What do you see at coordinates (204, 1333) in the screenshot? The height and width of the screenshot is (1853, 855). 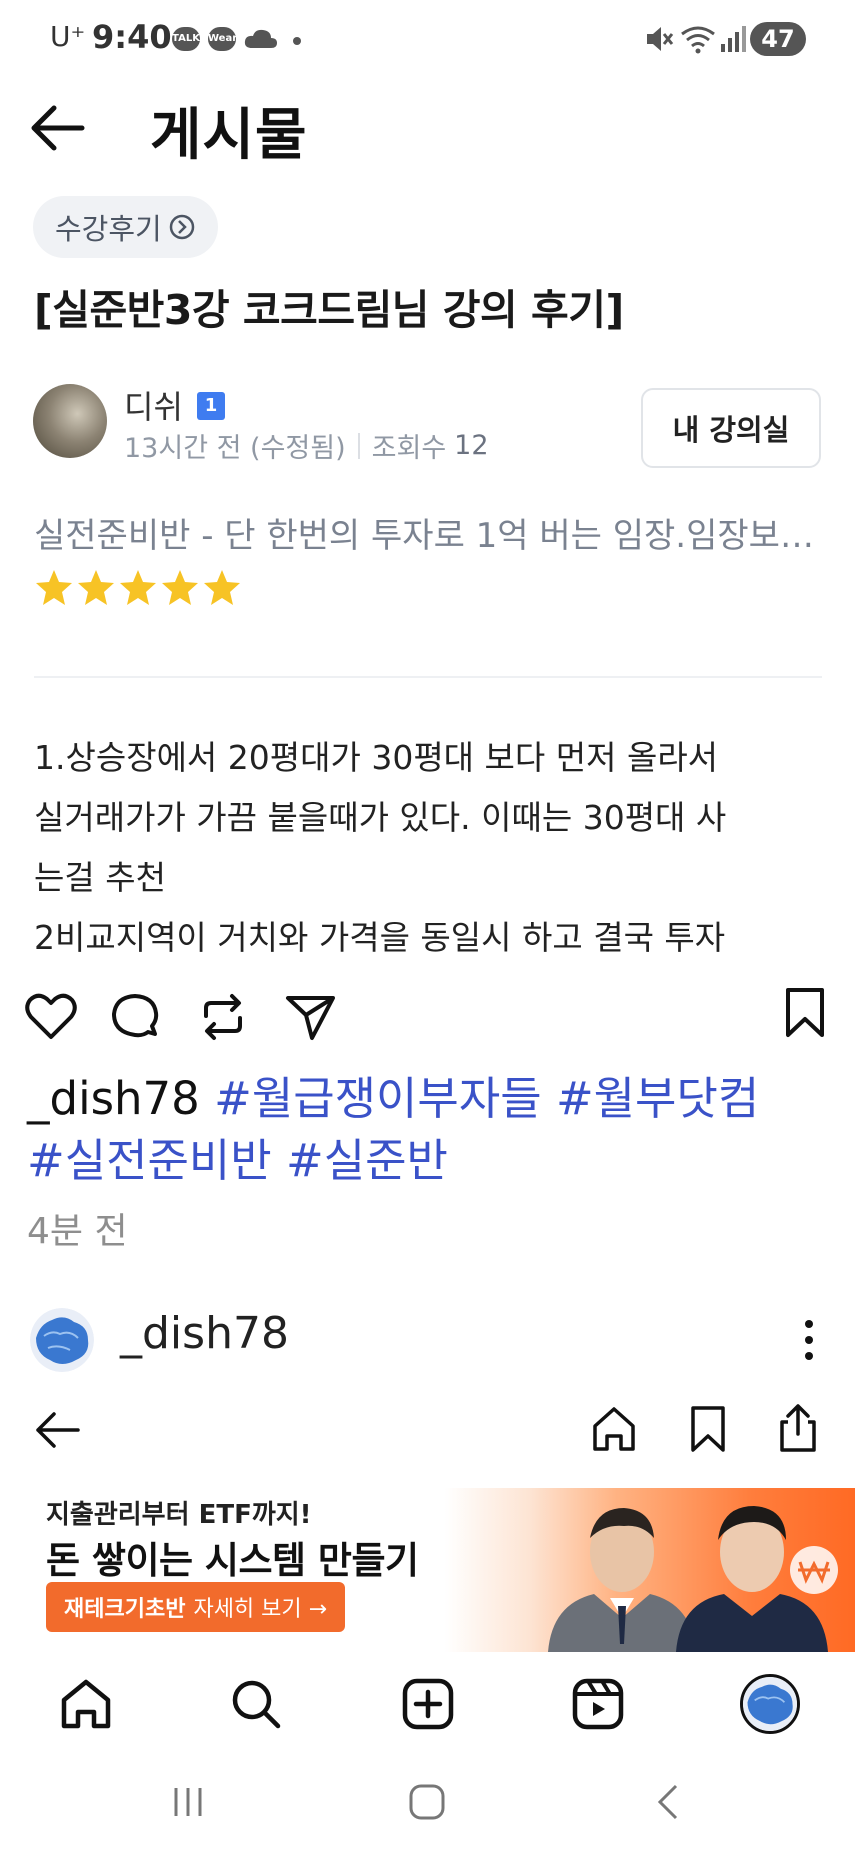 I see `profile-username: _dish78` at bounding box center [204, 1333].